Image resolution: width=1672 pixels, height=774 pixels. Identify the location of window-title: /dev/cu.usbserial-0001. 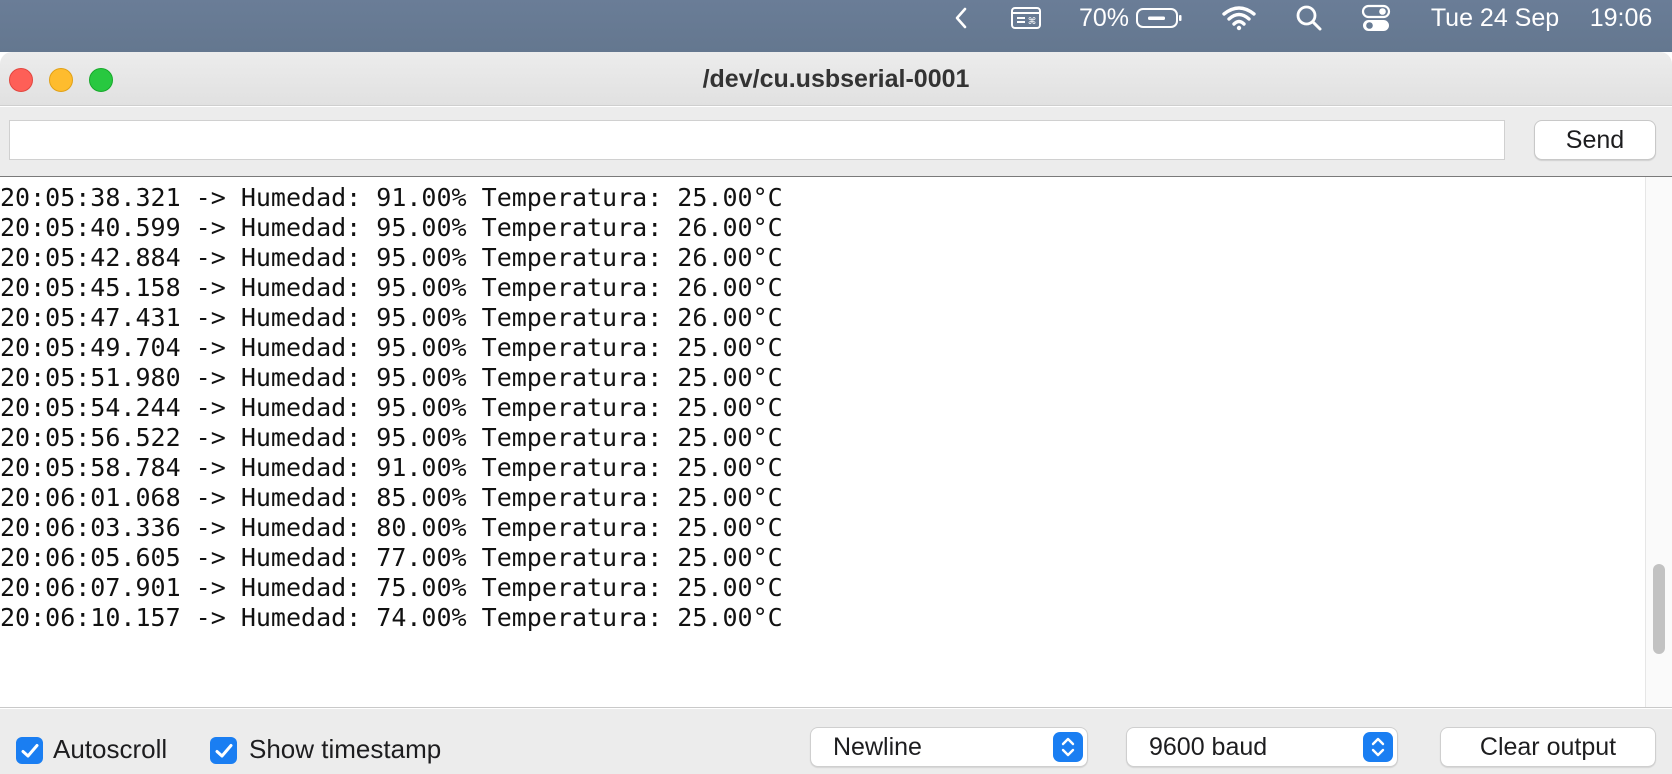
(836, 78).